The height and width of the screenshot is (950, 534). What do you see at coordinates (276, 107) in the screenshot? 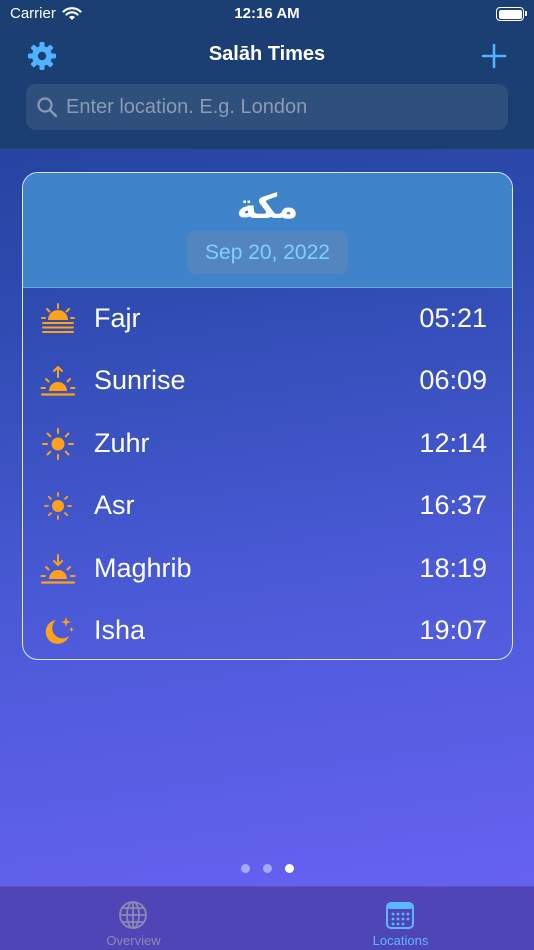
I see `search-input` at bounding box center [276, 107].